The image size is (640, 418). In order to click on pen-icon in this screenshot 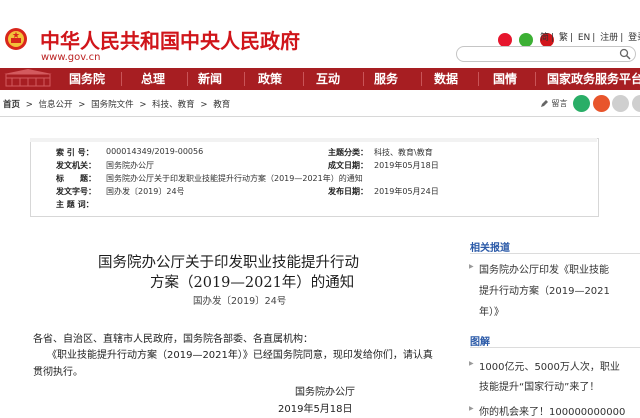, I will do `click(544, 103)`.